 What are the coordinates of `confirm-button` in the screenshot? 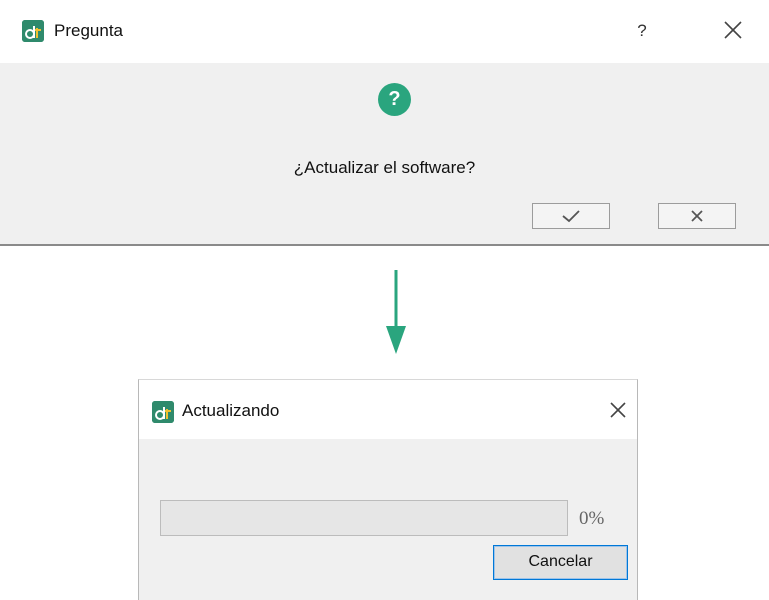 It's located at (571, 216).